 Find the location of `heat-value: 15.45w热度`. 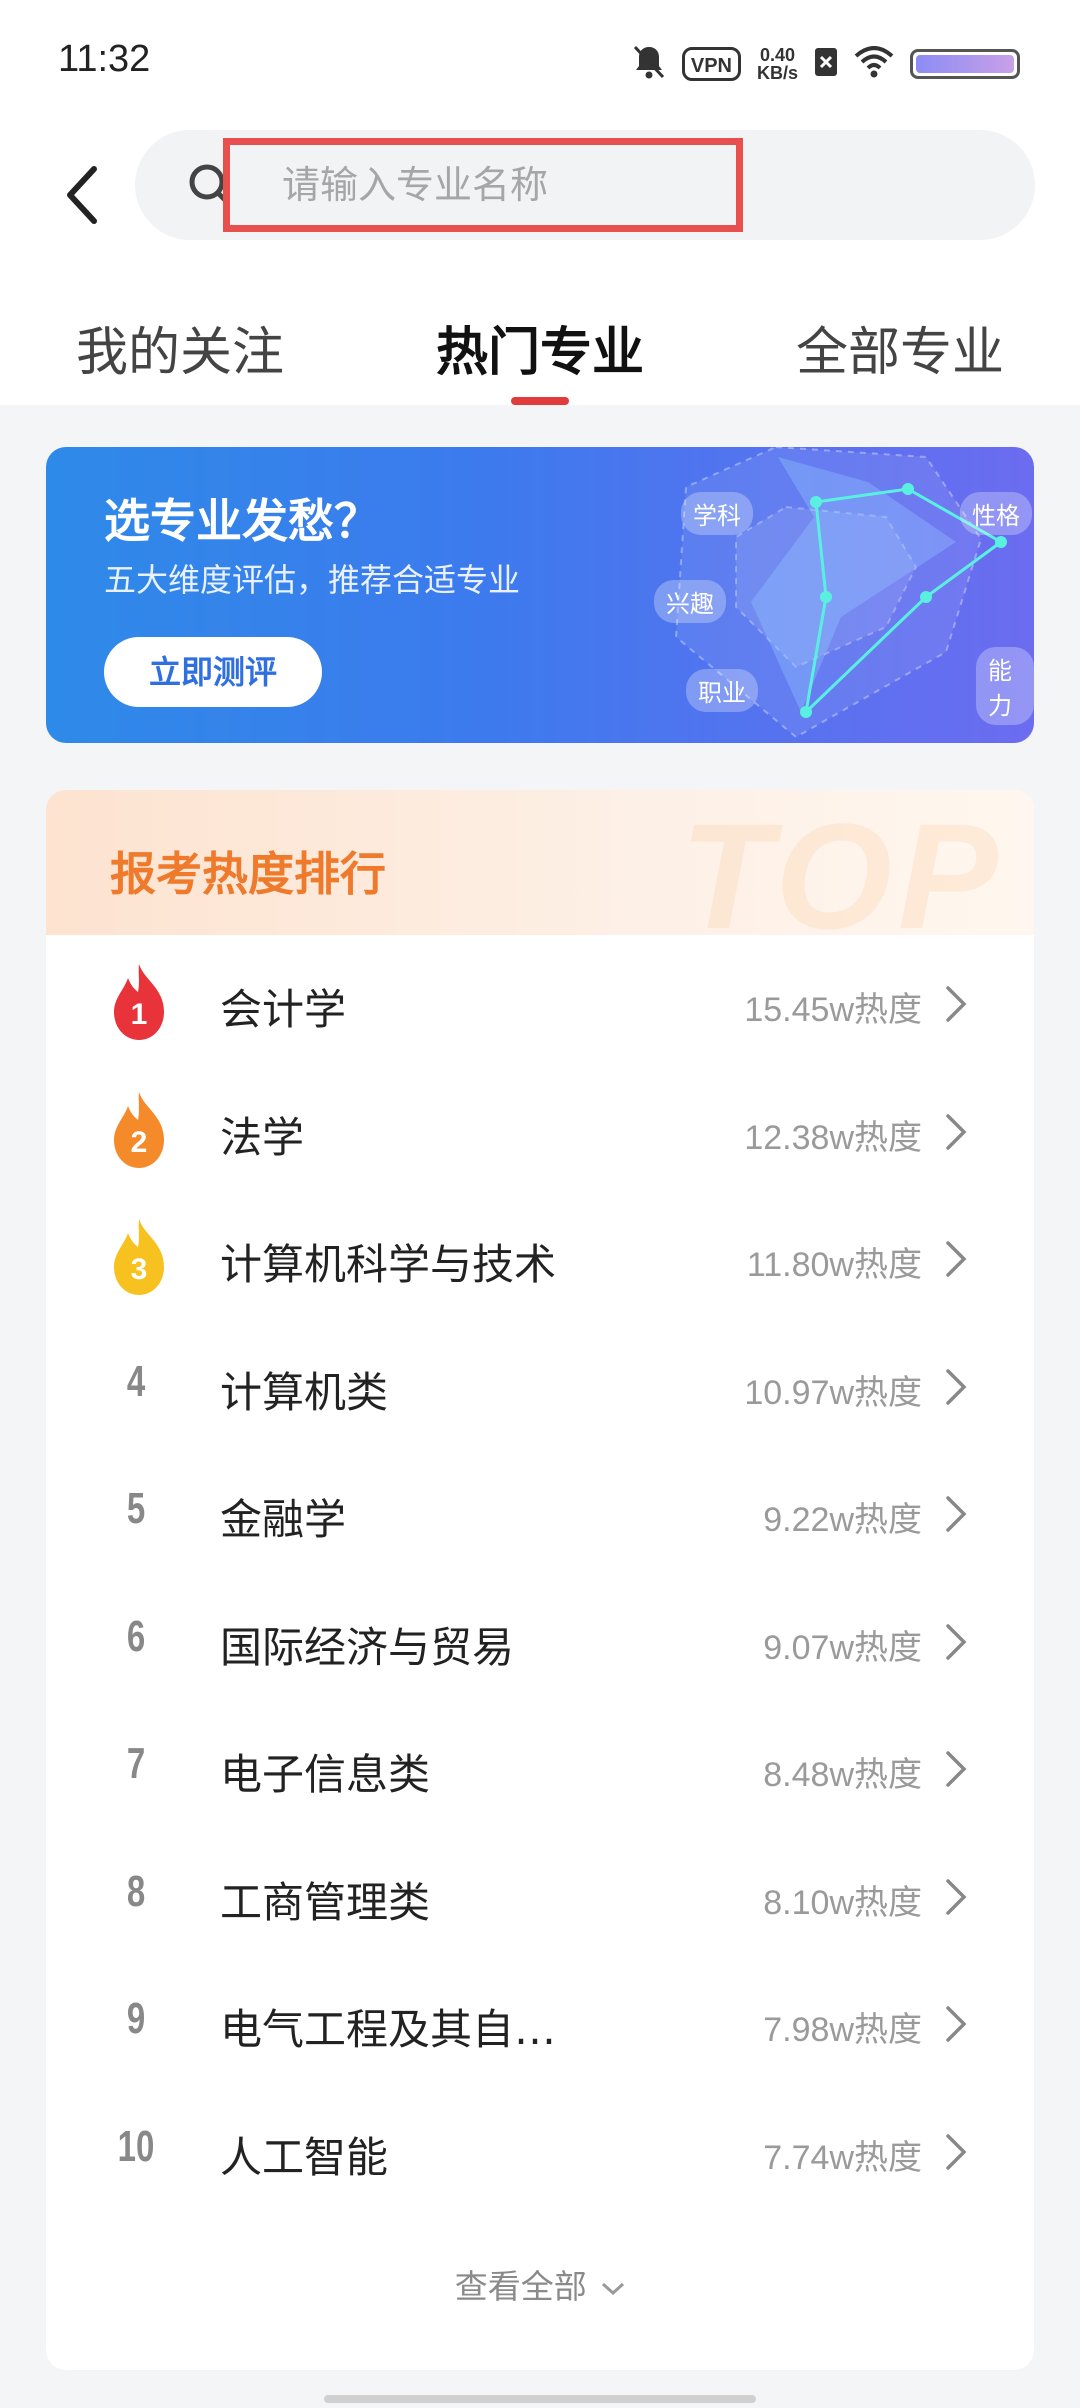

heat-value: 15.45w热度 is located at coordinates (833, 1006).